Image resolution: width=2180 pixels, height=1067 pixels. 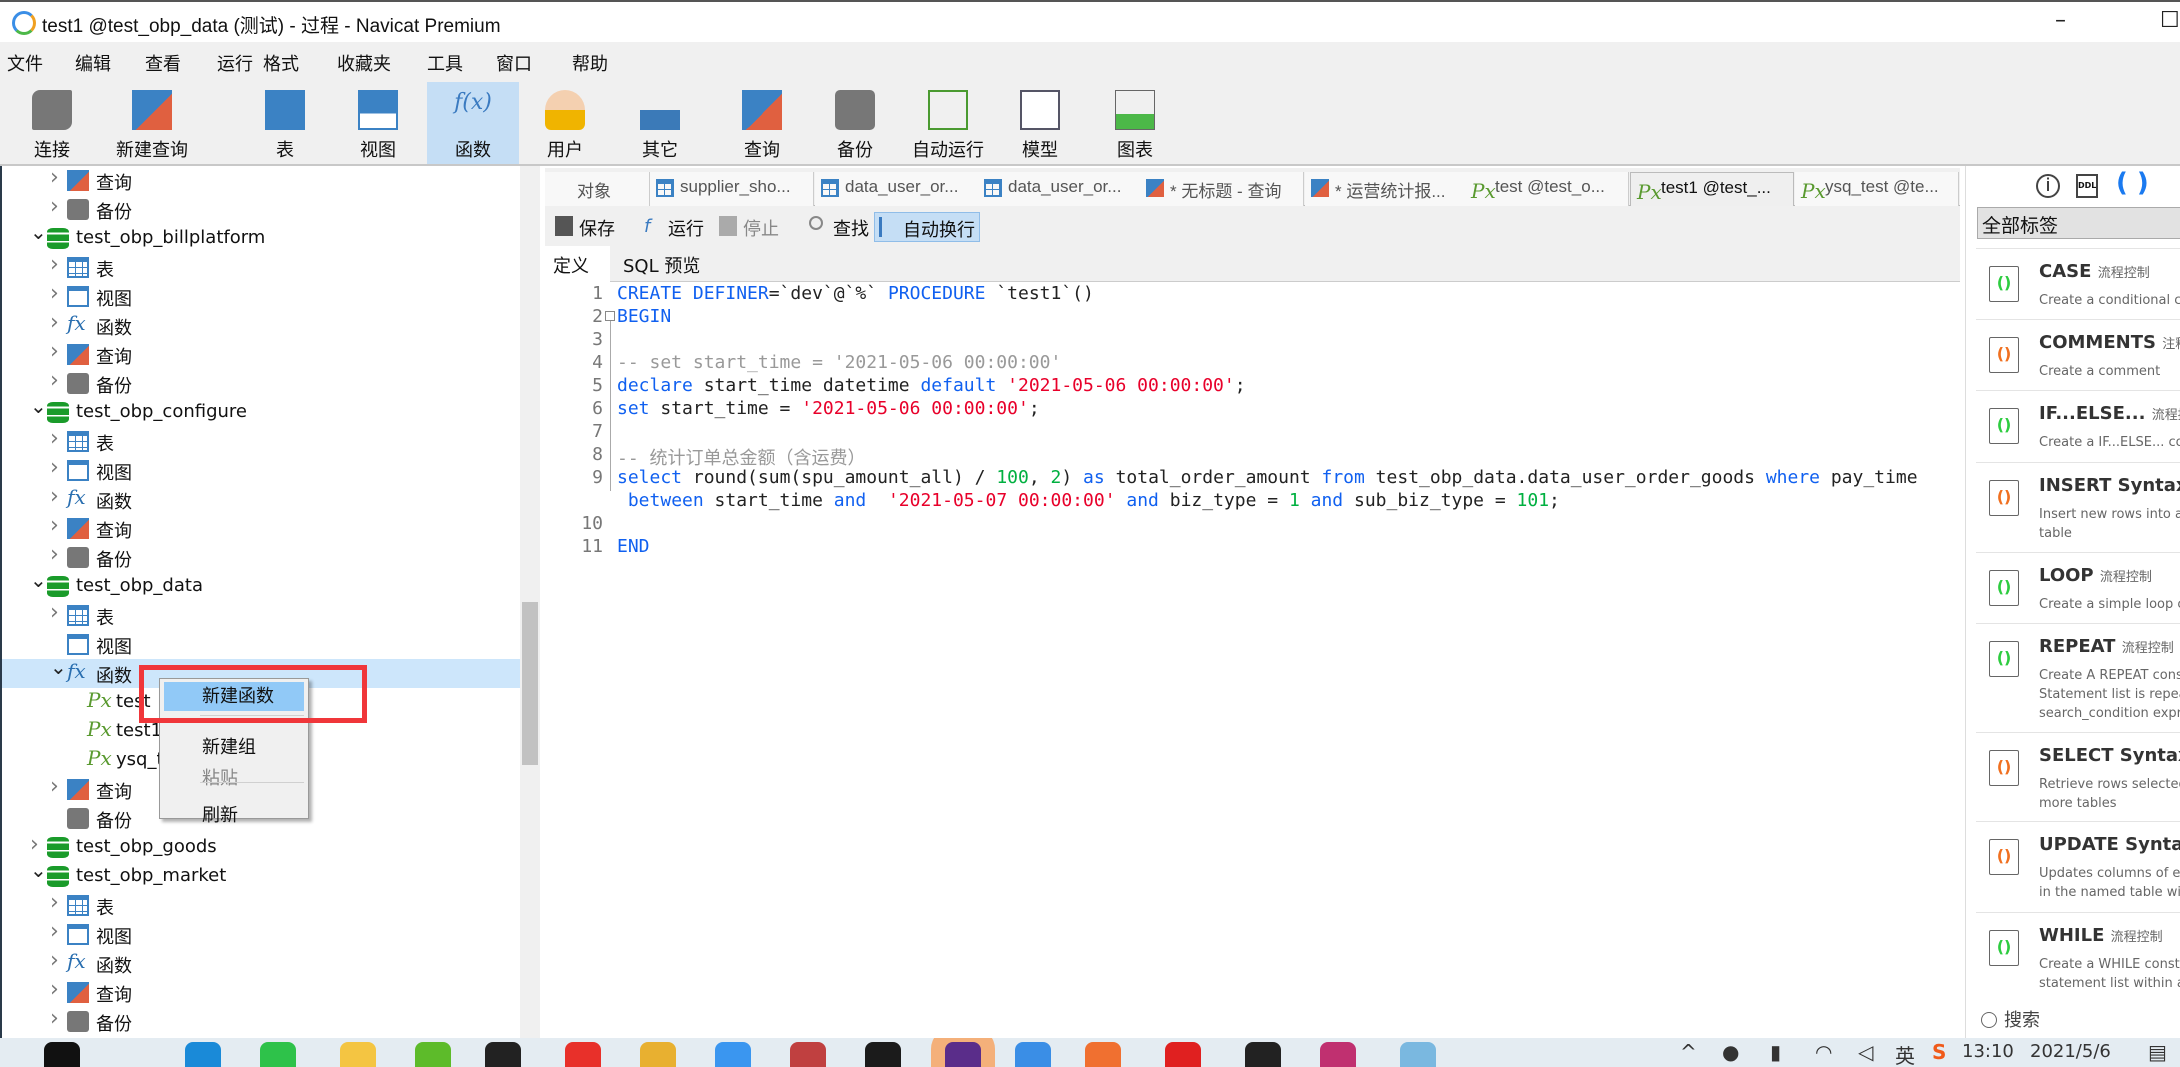 I want to click on pen-icon, so click(x=1338, y=1054).